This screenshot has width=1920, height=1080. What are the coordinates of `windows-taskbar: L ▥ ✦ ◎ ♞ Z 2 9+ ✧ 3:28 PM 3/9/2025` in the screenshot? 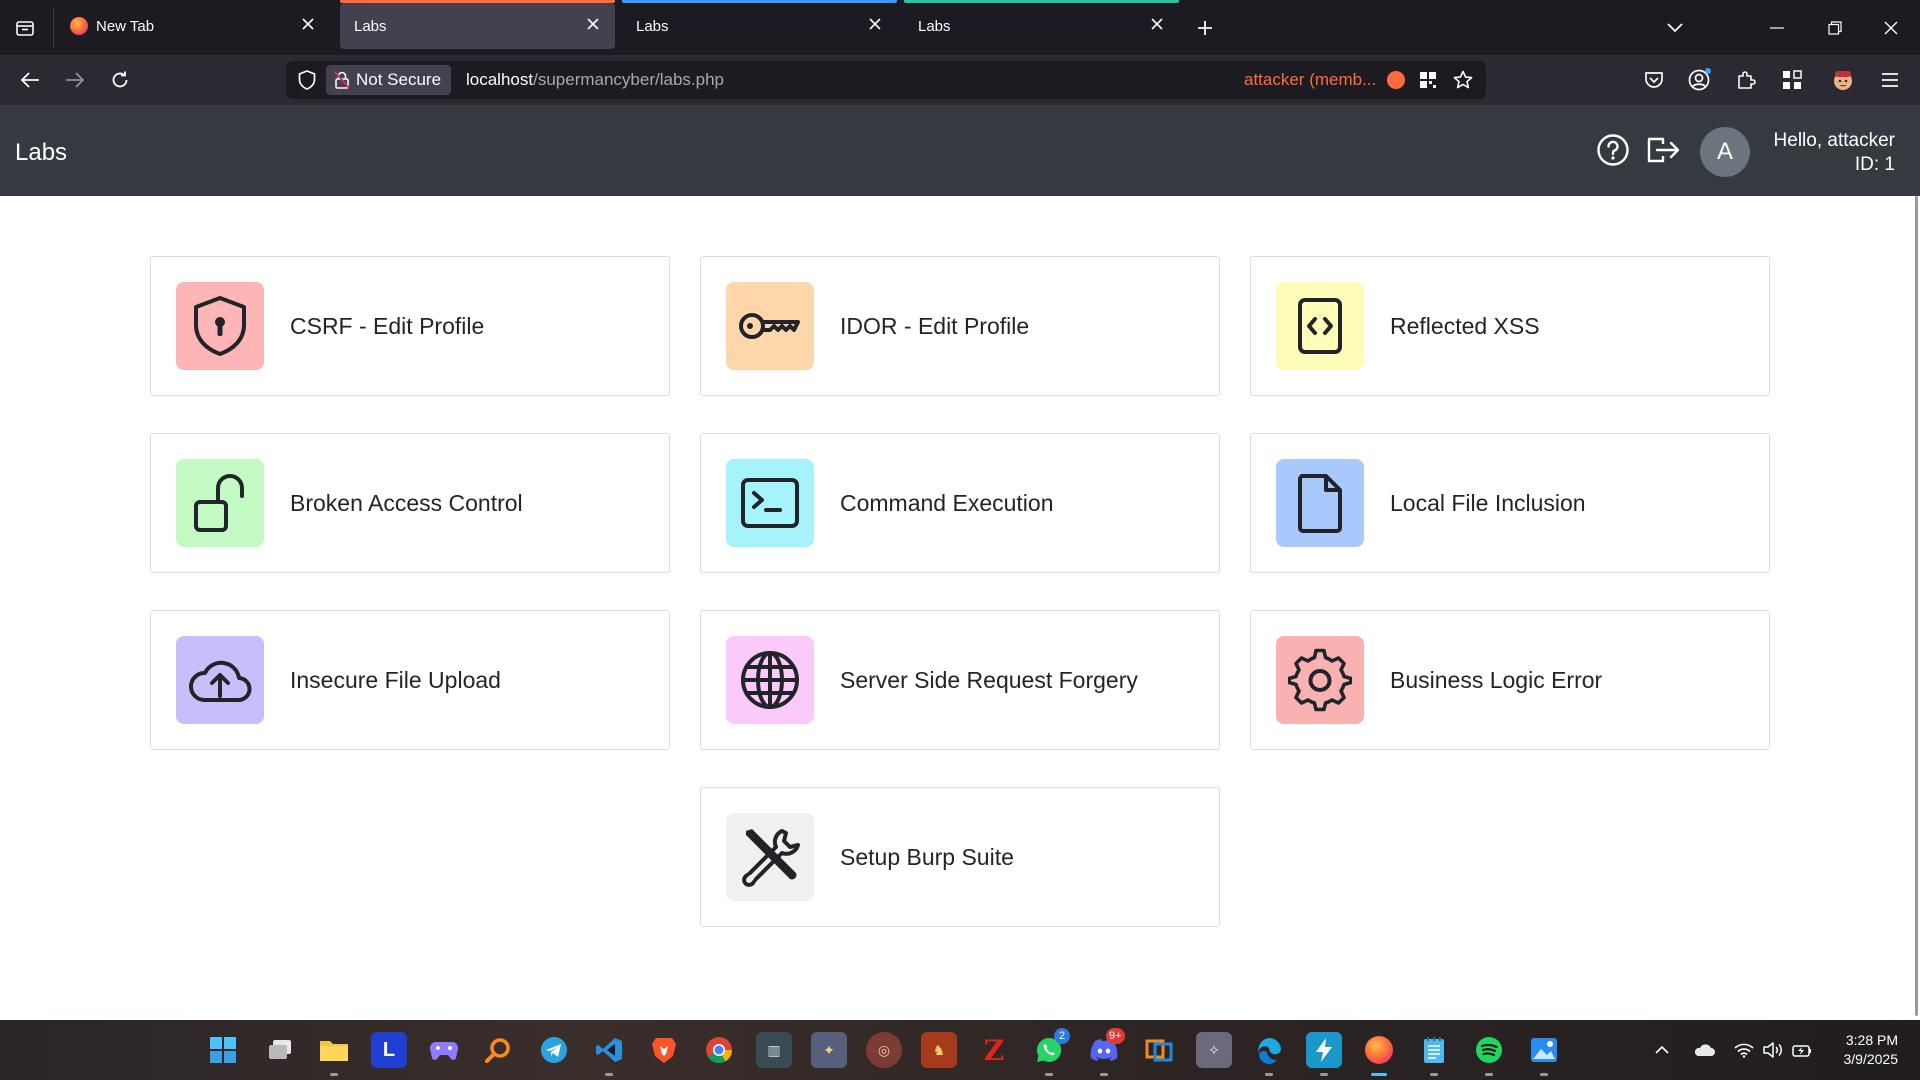 It's located at (960, 1050).